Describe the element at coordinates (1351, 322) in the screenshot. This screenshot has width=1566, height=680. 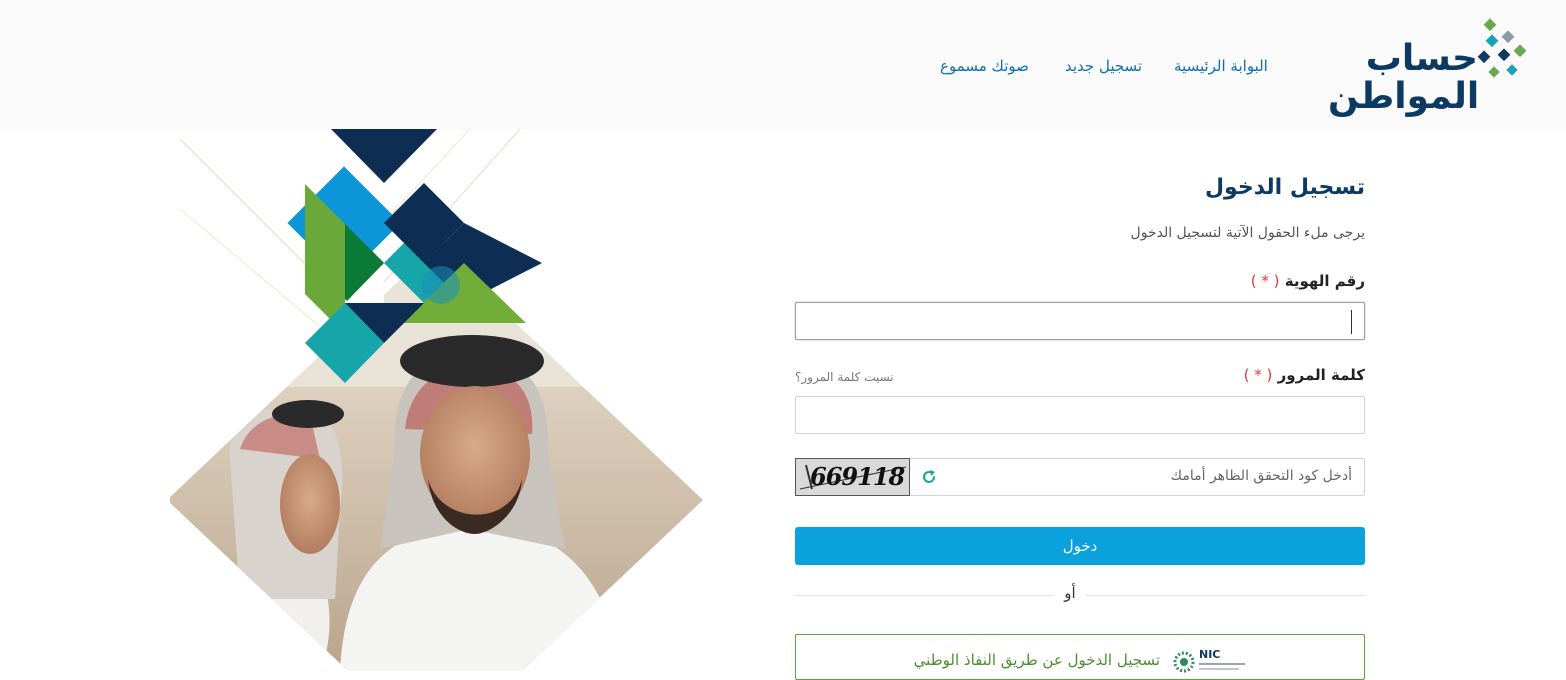
I see `text-caret` at that location.